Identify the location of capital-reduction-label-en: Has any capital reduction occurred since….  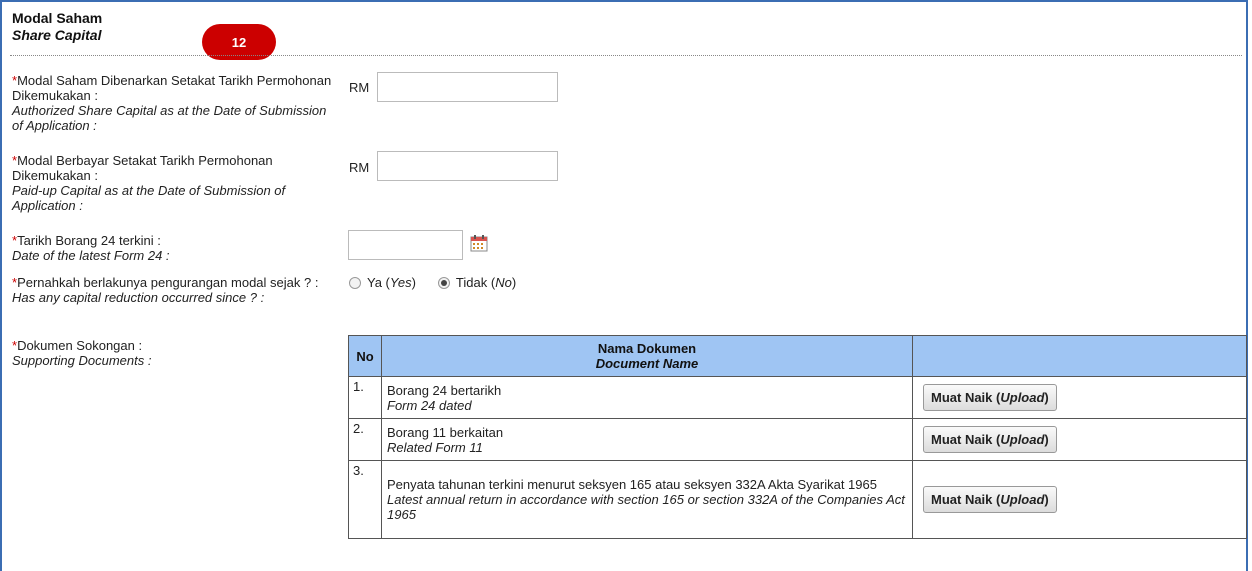
(138, 297).